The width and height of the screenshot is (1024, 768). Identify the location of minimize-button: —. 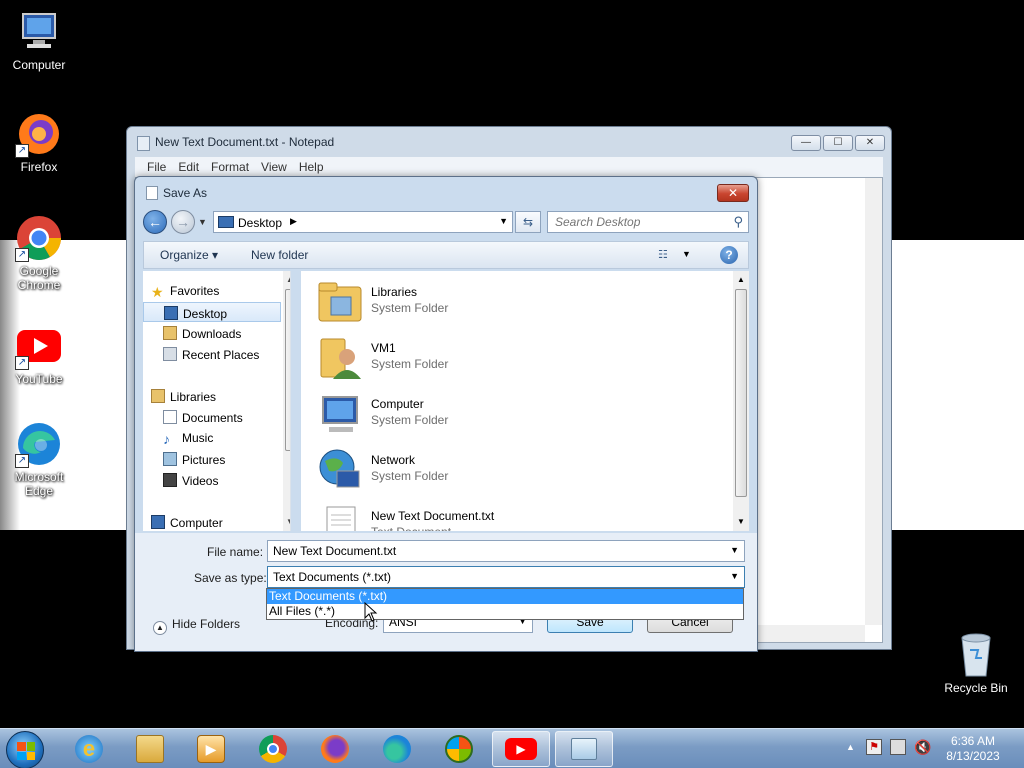
(806, 143).